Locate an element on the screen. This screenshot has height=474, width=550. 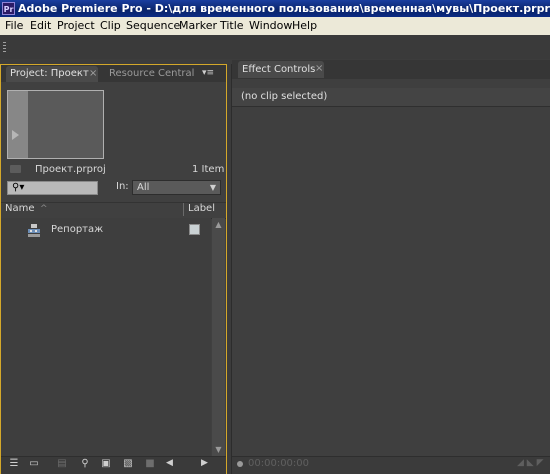
premiere-app-icon: Pr is located at coordinates (8, 8).